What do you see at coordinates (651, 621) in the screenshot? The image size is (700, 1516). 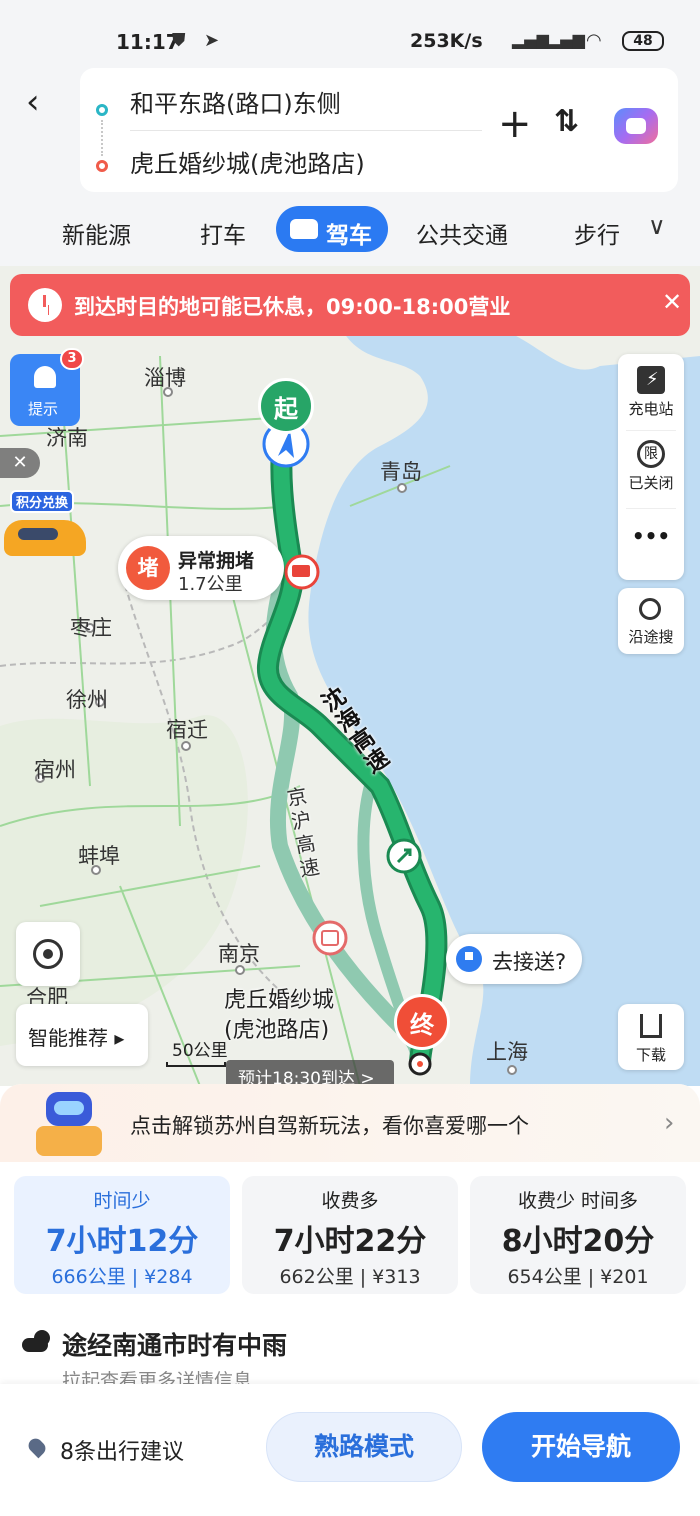 I see `search-along-route-button: 沿途搜` at bounding box center [651, 621].